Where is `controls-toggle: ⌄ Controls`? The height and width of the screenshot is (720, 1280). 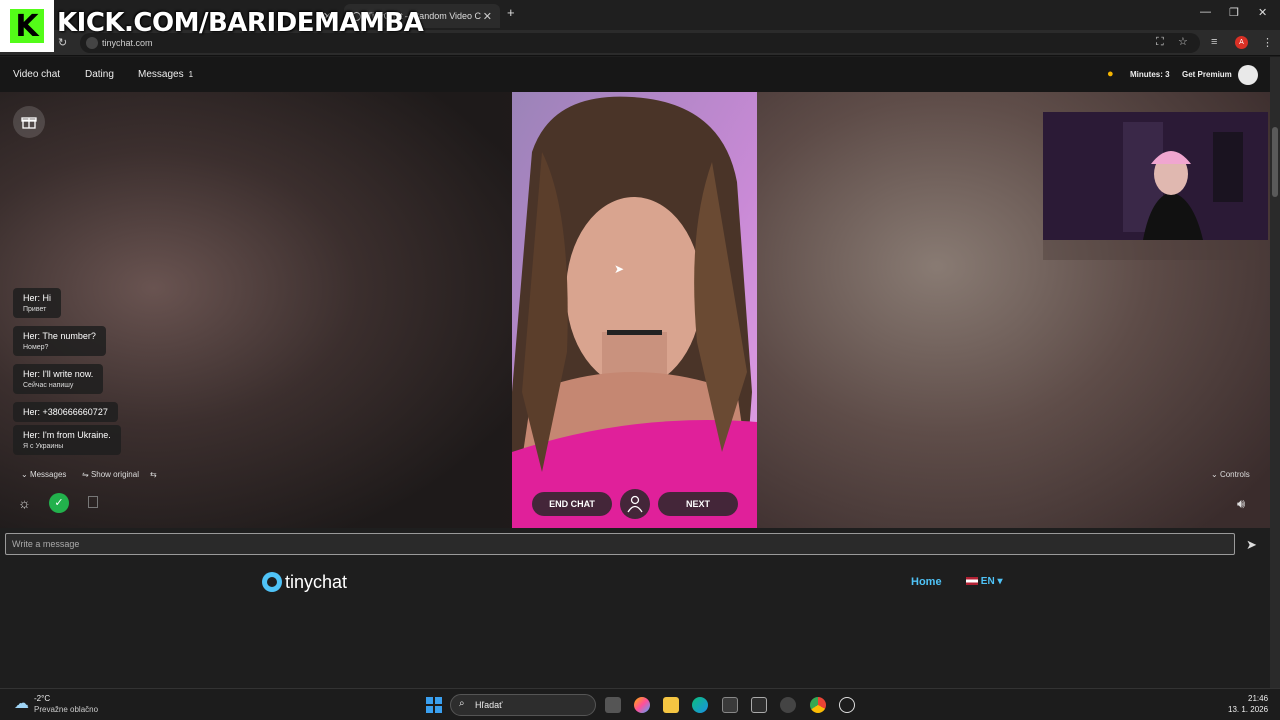
controls-toggle: ⌄ Controls is located at coordinates (1230, 474).